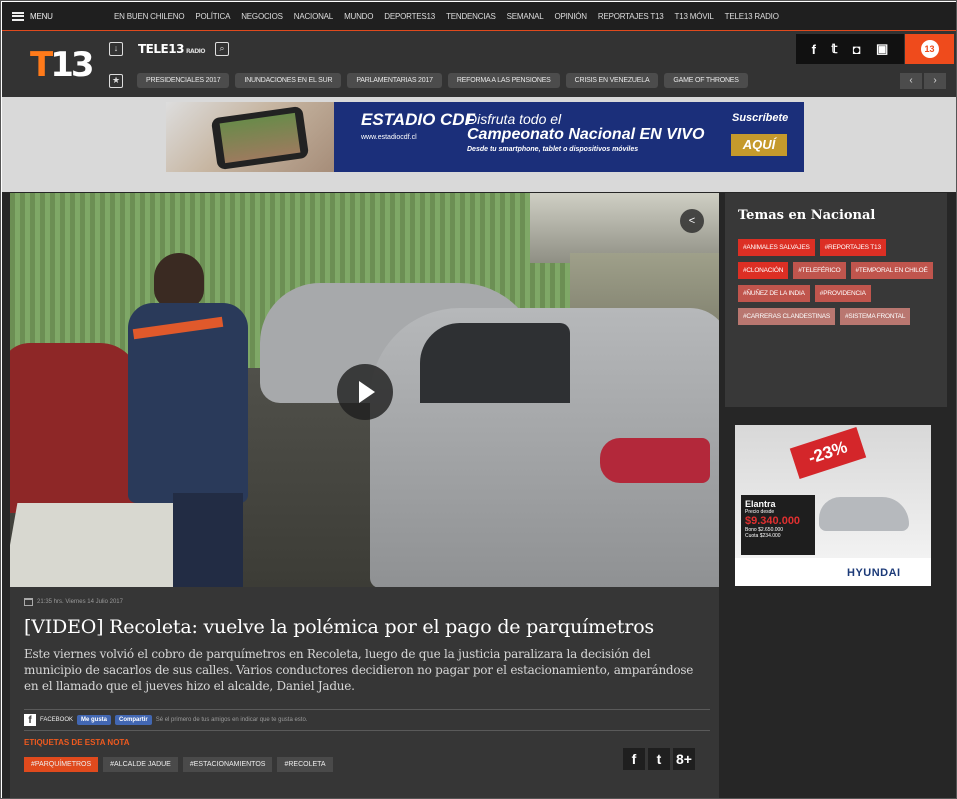  What do you see at coordinates (57, 720) in the screenshot?
I see `facebook-label: FACEBOOK` at bounding box center [57, 720].